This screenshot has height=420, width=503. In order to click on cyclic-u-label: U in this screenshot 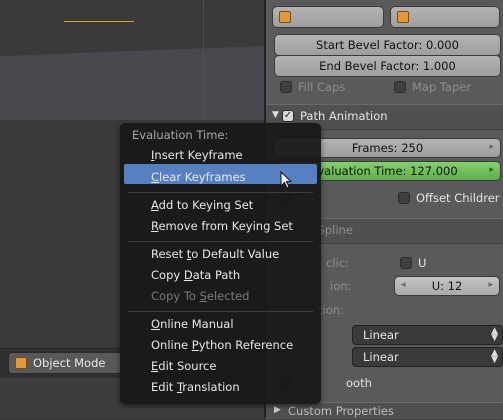, I will do `click(422, 263)`.